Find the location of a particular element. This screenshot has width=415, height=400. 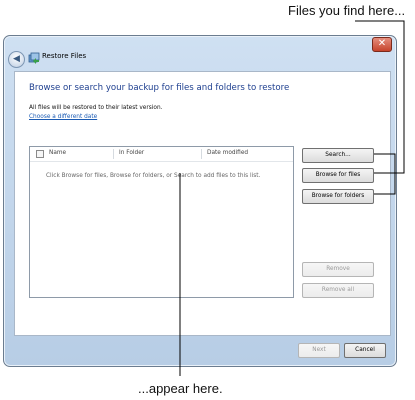

choose-different-date-link: Choose a different date is located at coordinates (63, 117).